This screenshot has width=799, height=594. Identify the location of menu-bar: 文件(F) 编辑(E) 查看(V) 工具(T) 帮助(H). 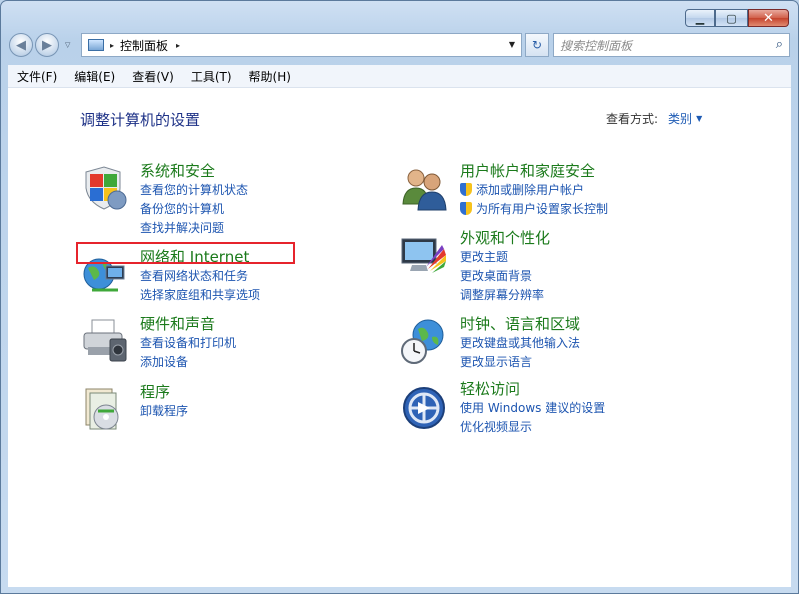
(399, 76).